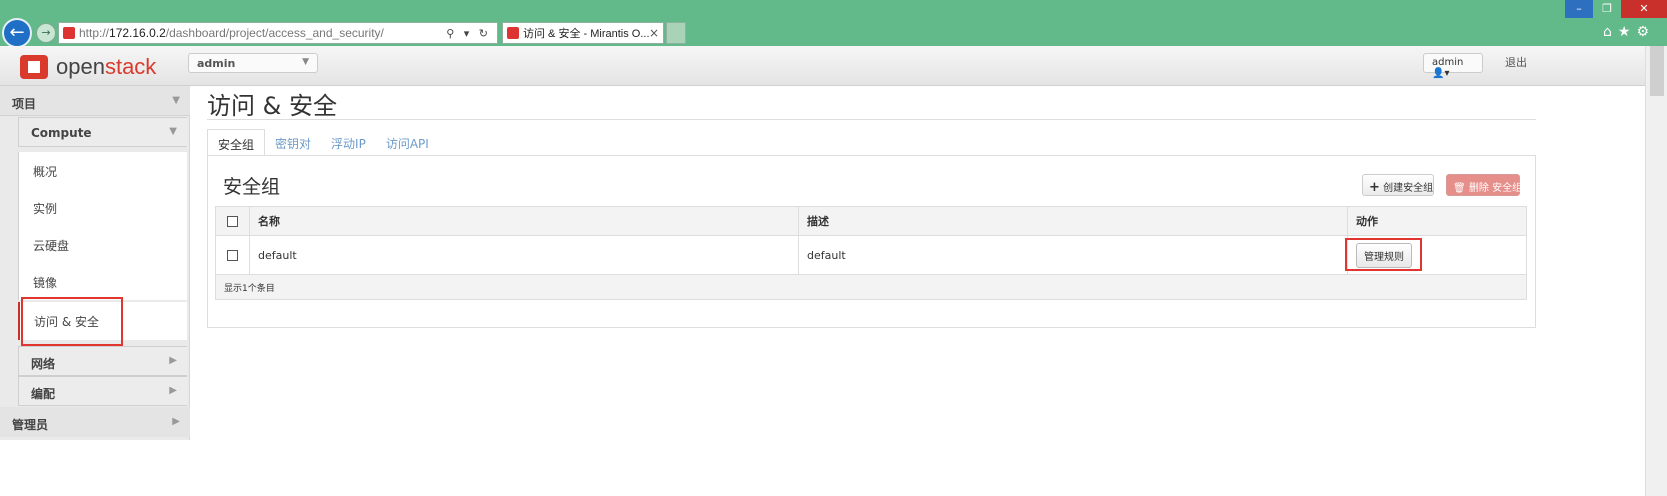 This screenshot has width=1667, height=496. What do you see at coordinates (69, 33) in the screenshot?
I see `site-favicon-icon` at bounding box center [69, 33].